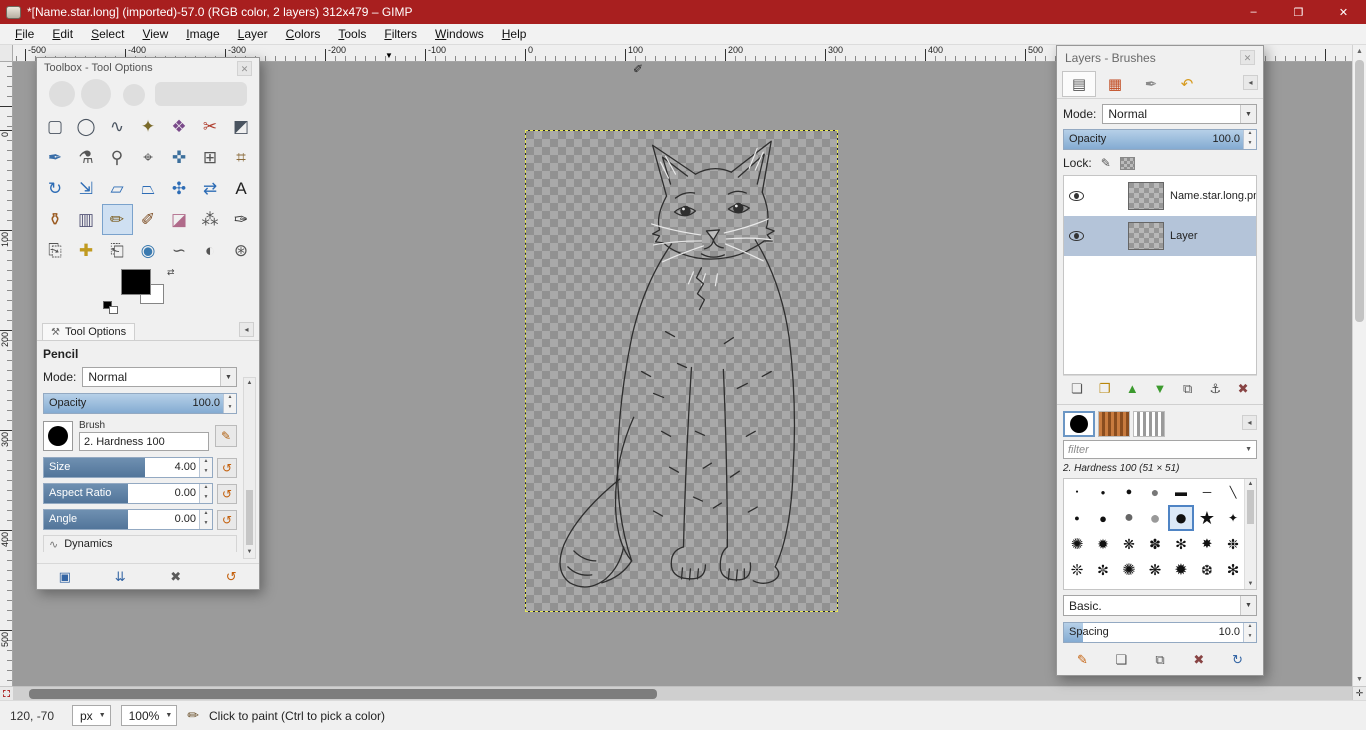 This screenshot has height=730, width=1366. I want to click on perspective-tool: ⏢, so click(148, 188).